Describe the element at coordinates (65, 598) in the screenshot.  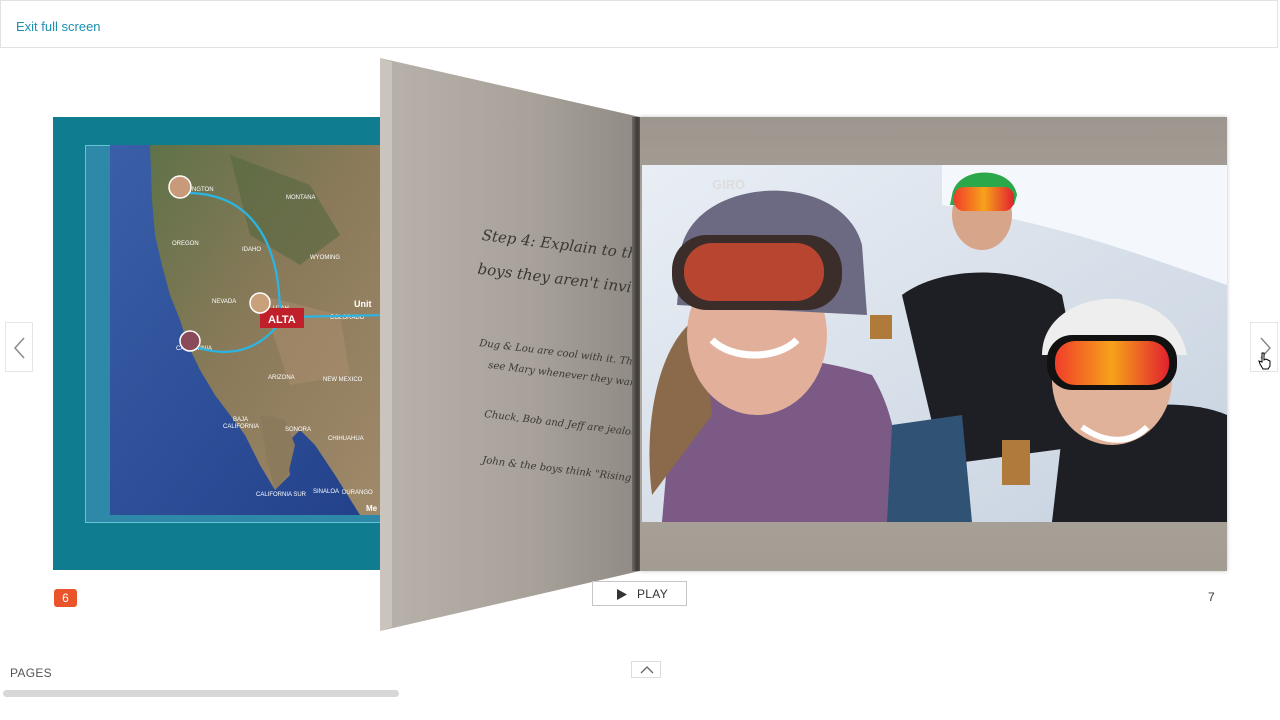
I see `left-page-number-badge: 6` at that location.